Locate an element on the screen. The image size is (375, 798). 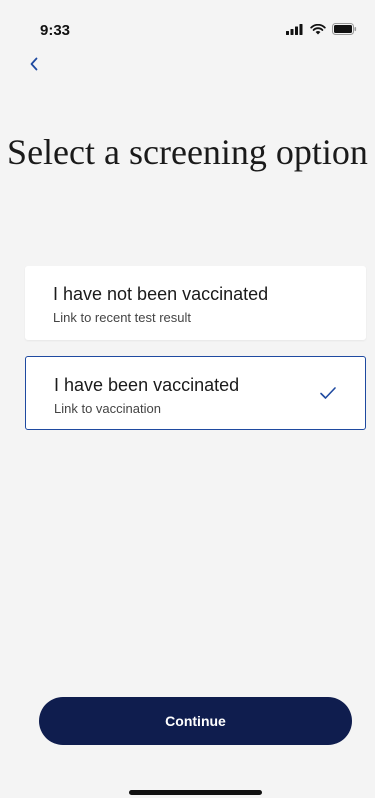
option-title: I have been vaccinated is located at coordinates (147, 385).